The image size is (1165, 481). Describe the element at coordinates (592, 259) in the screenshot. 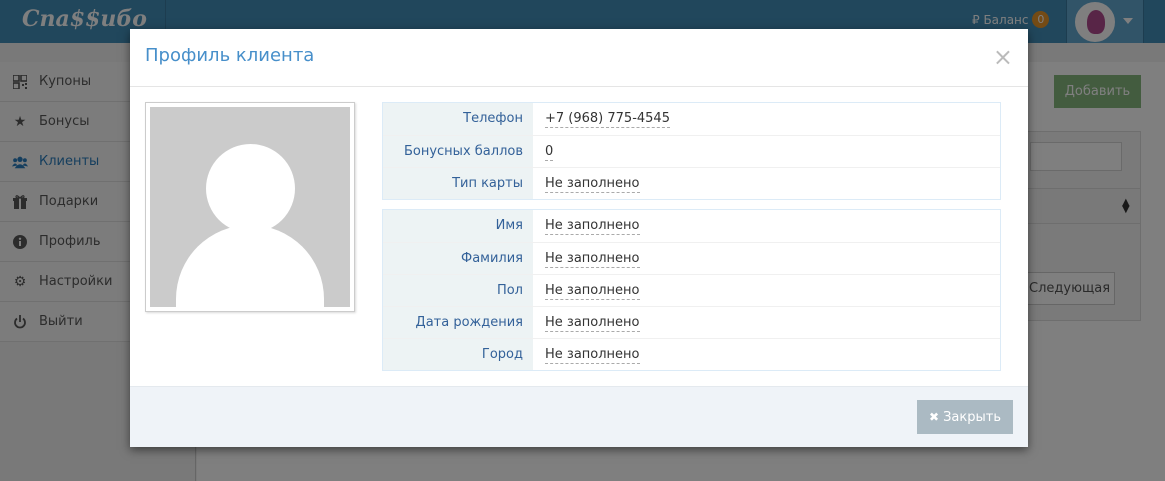

I see `editable-value-last-name: Не заполнено` at that location.